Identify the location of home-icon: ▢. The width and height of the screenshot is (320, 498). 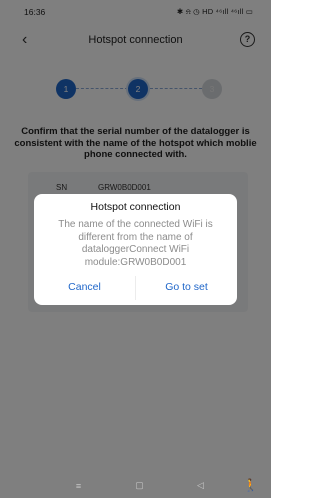
(140, 485).